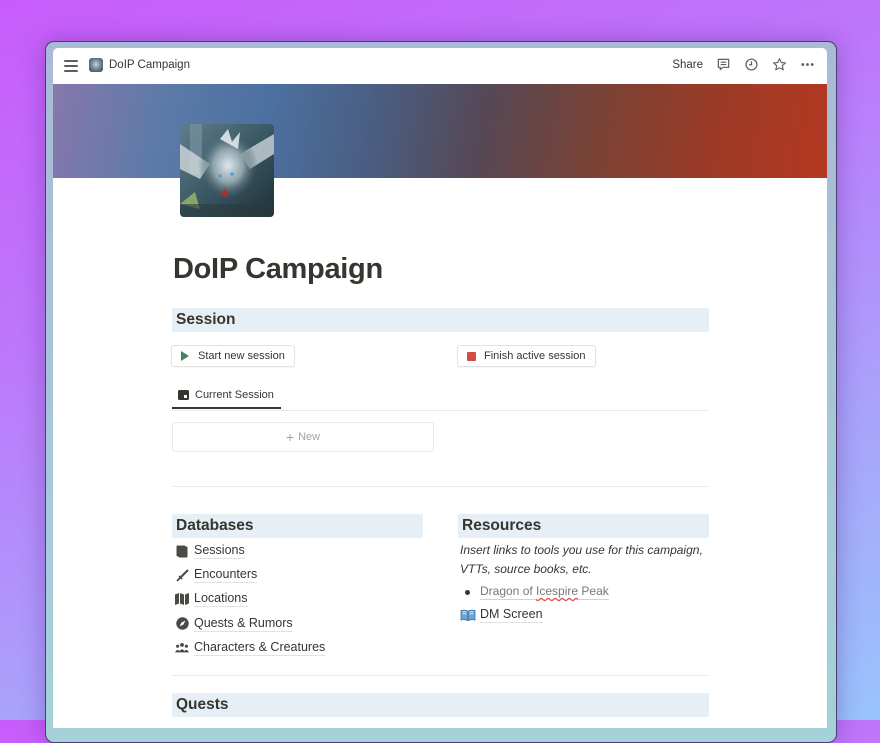 Image resolution: width=880 pixels, height=743 pixels. Describe the element at coordinates (297, 575) in the screenshot. I see `database-link-encounters: Encounters` at that location.